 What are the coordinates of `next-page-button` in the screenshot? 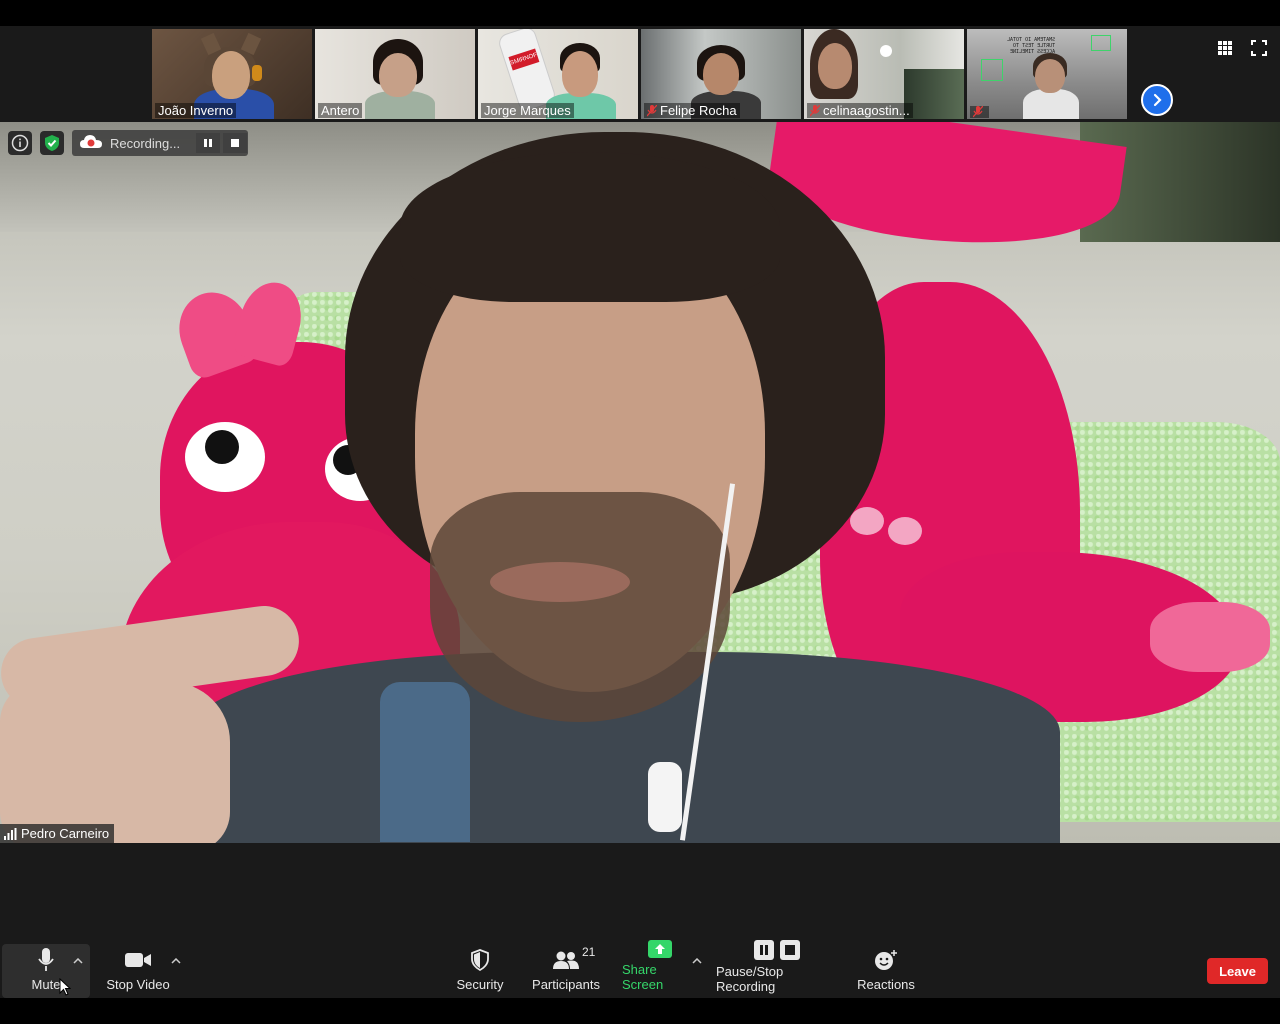 It's located at (1157, 100).